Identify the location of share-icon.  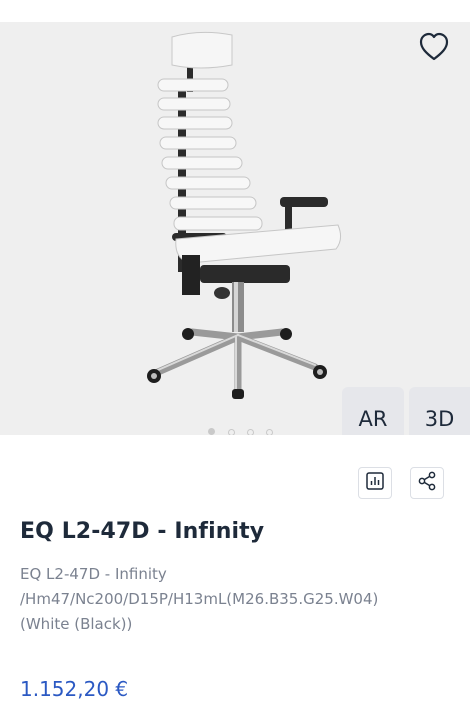
(427, 483).